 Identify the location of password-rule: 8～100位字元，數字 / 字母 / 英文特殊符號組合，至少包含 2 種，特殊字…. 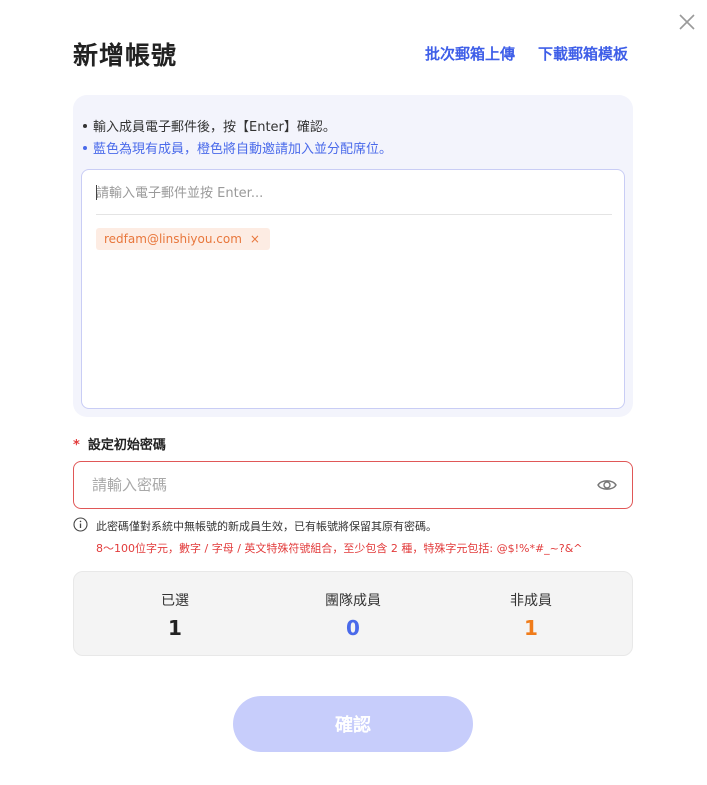
(339, 548).